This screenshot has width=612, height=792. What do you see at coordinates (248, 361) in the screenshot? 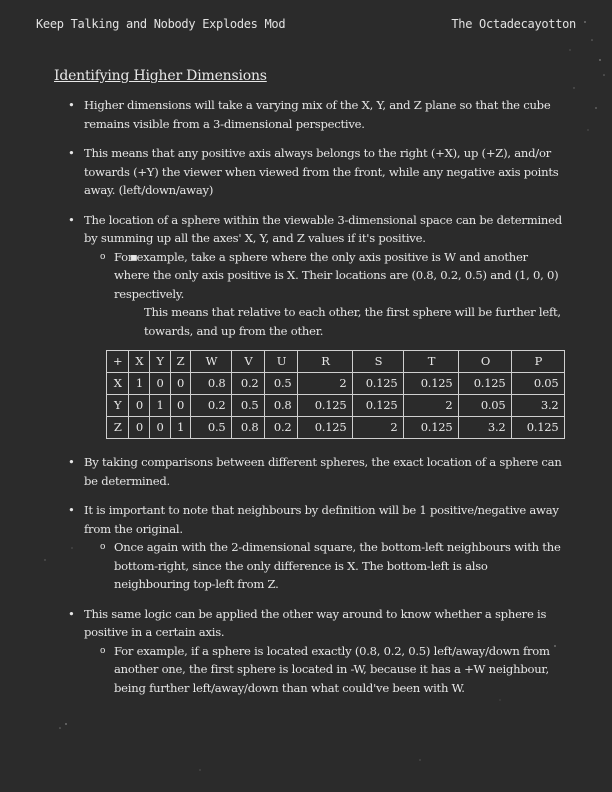
I see `table-header-cell: V` at bounding box center [248, 361].